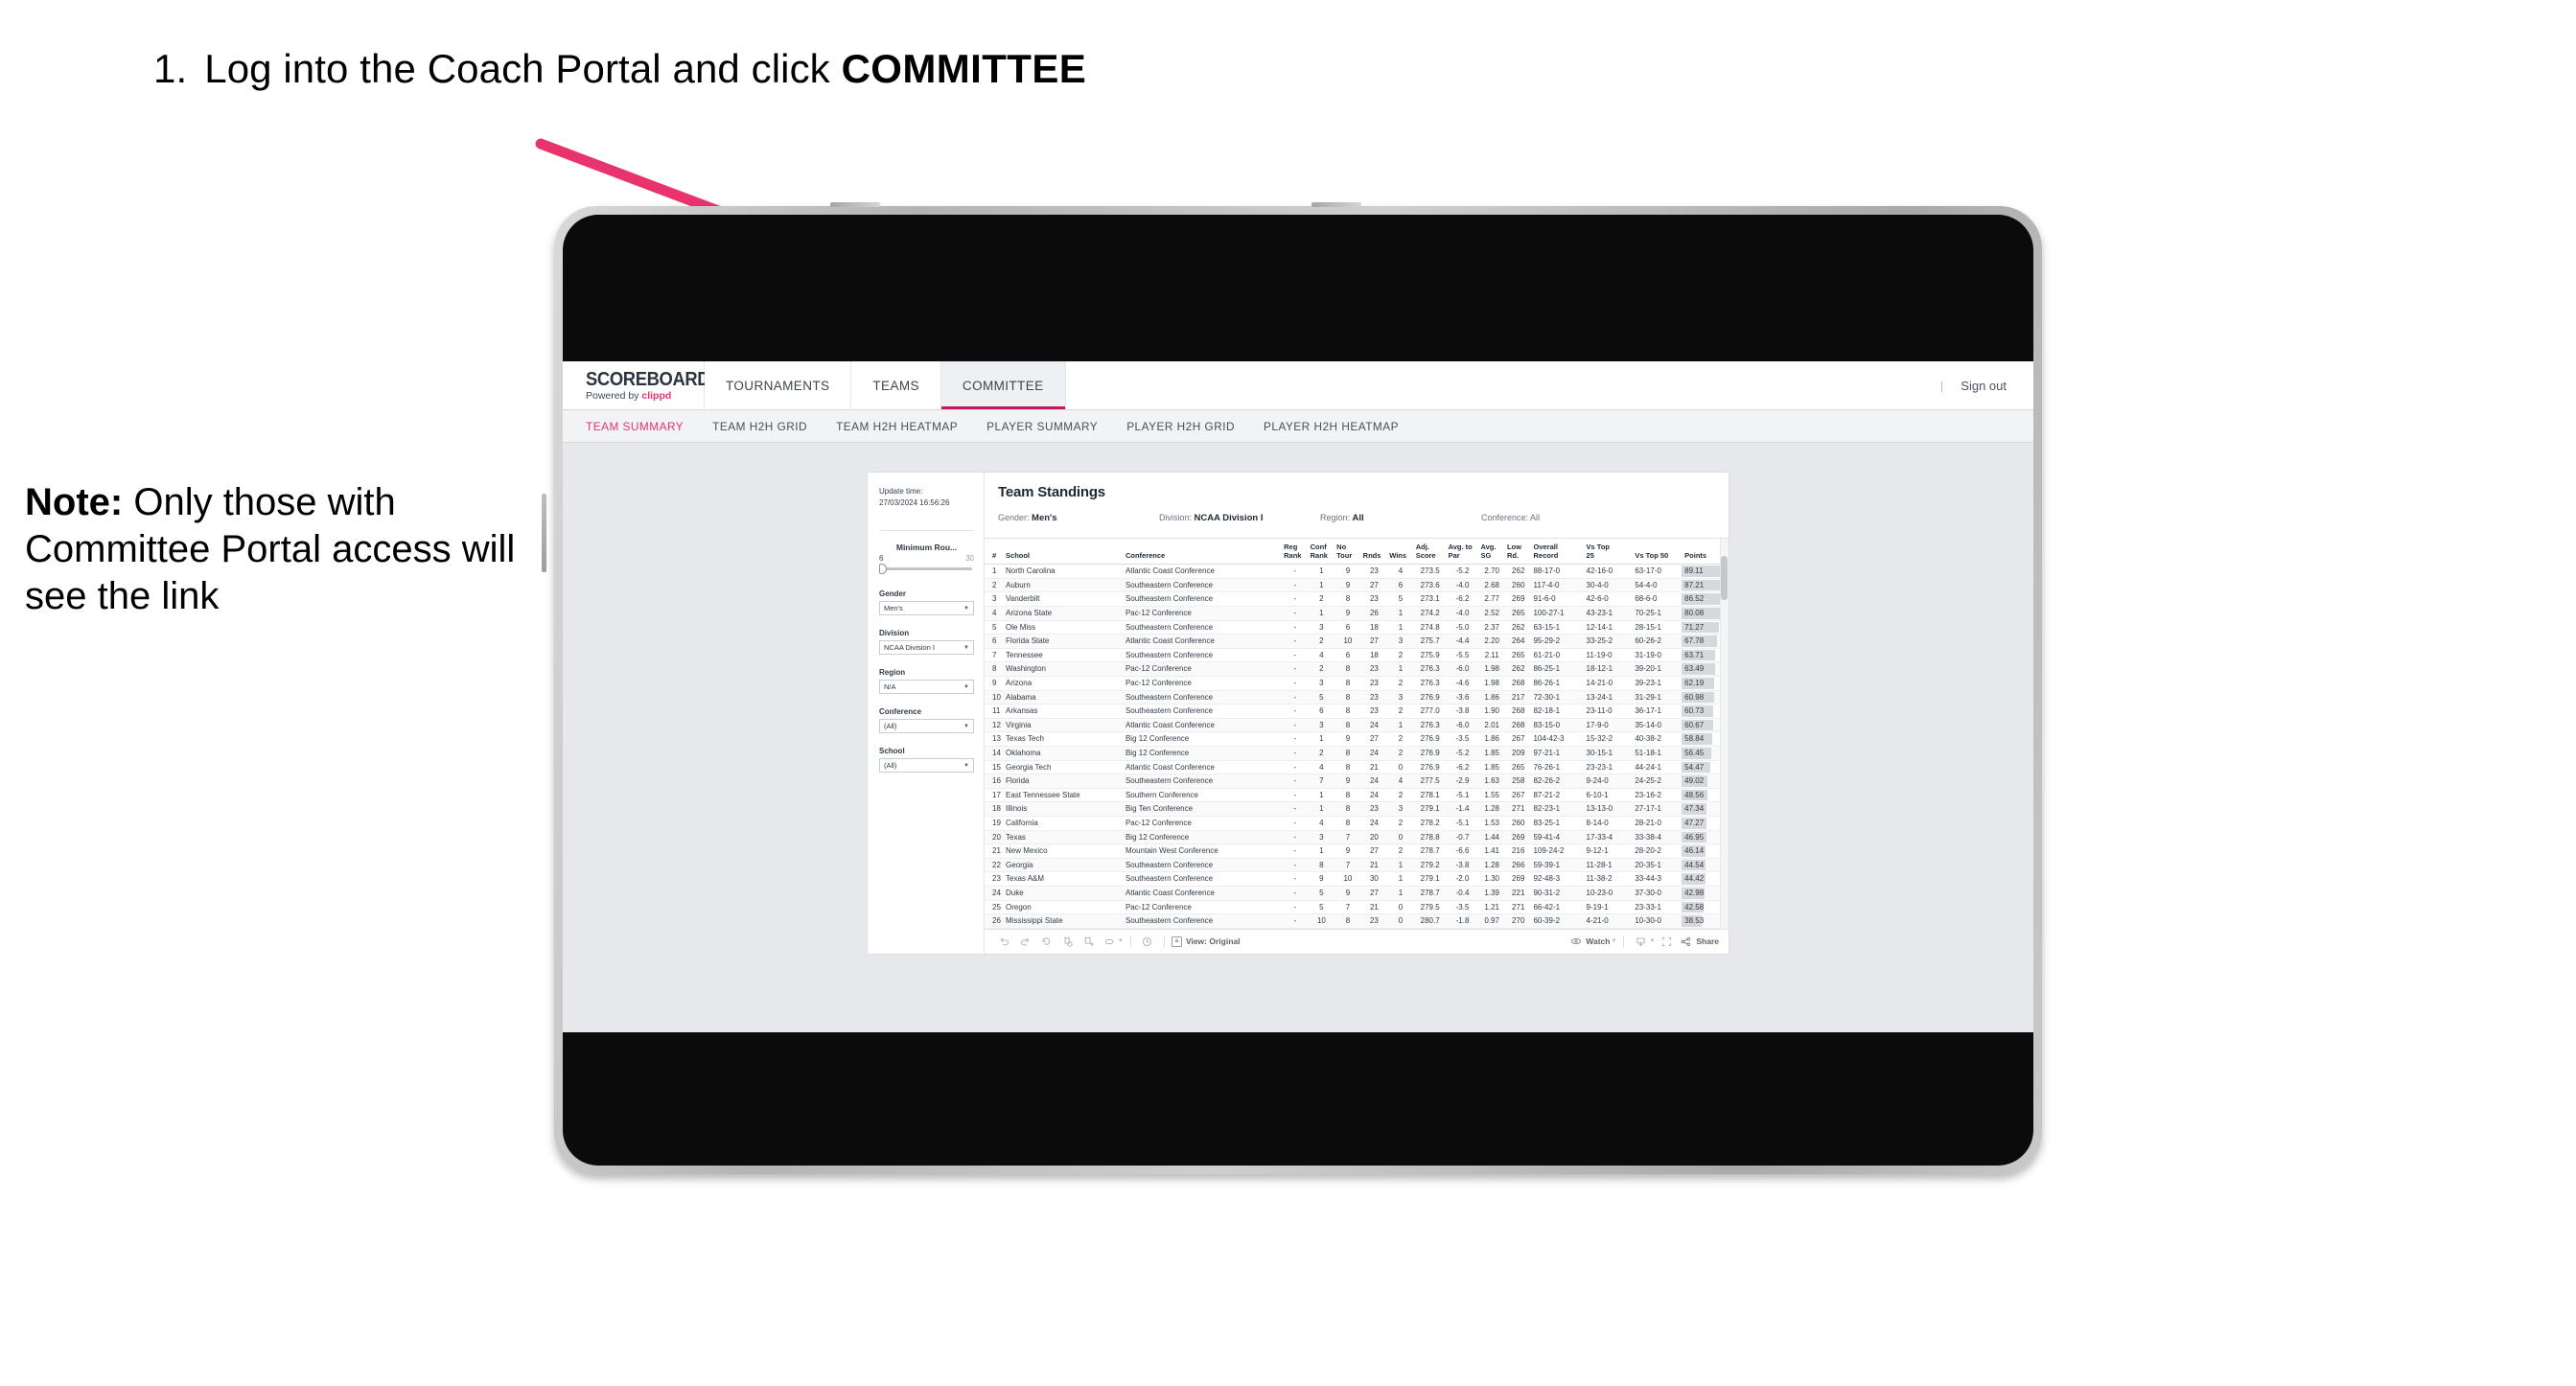 The width and height of the screenshot is (2576, 1386). I want to click on share-button: Share, so click(1699, 942).